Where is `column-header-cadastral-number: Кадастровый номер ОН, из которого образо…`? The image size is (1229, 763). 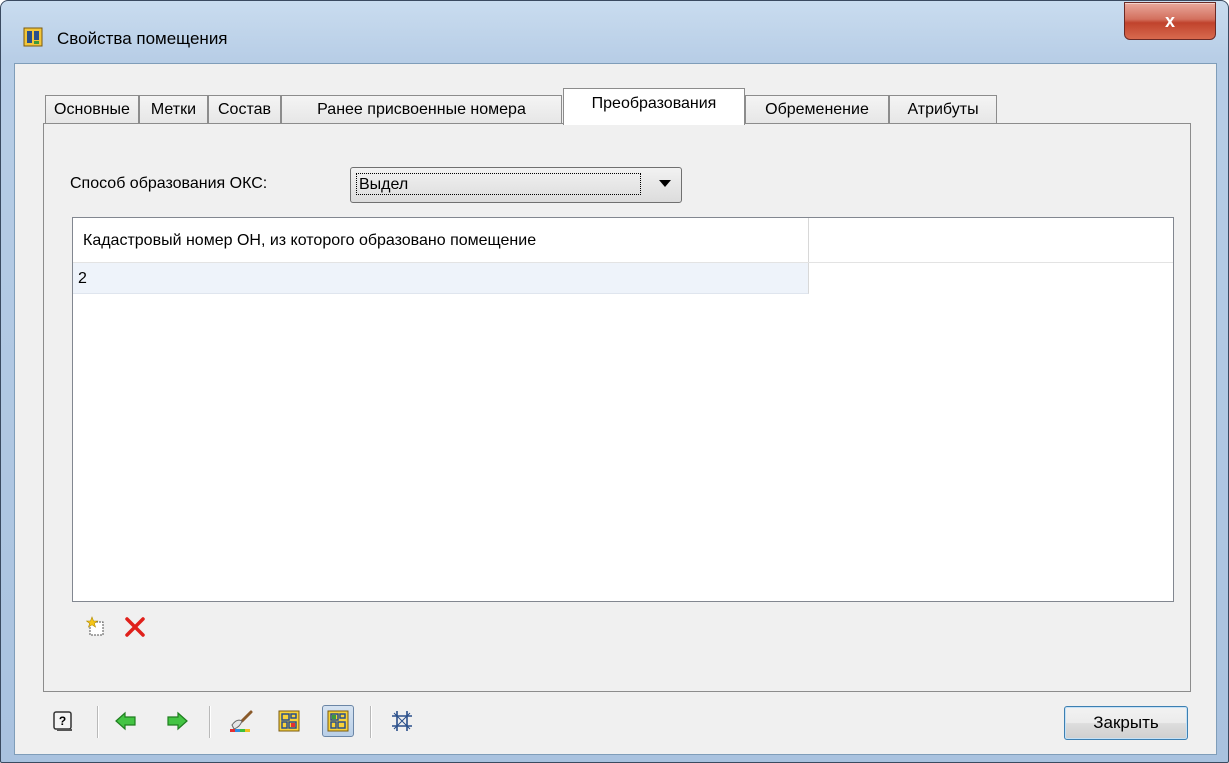 column-header-cadastral-number: Кадастровый номер ОН, из которого образо… is located at coordinates (441, 240).